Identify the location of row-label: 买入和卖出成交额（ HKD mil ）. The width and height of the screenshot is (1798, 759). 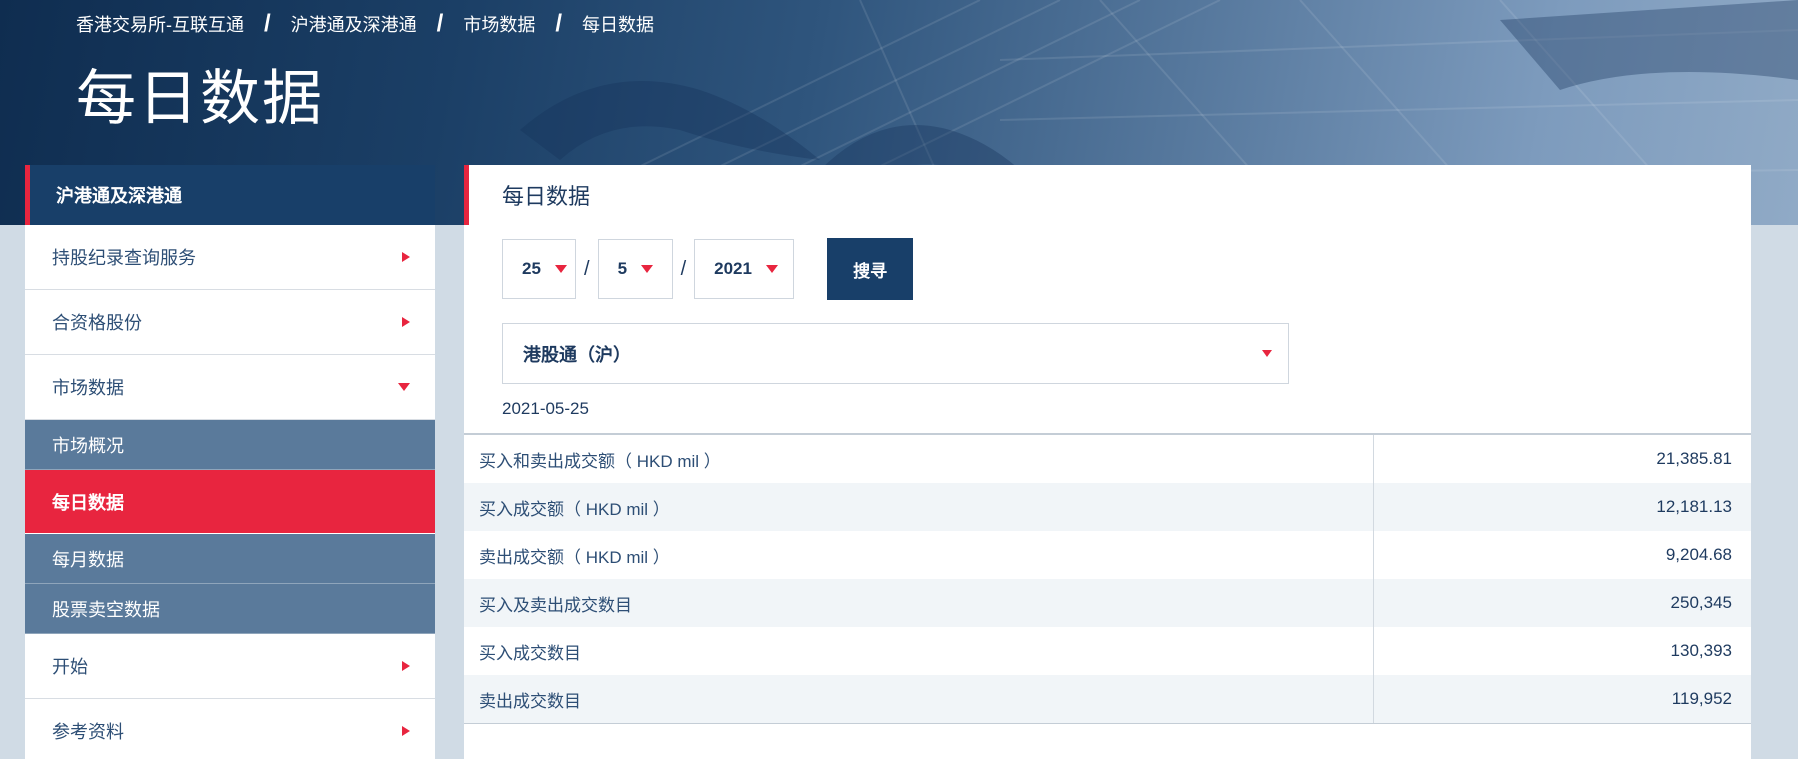
(919, 459).